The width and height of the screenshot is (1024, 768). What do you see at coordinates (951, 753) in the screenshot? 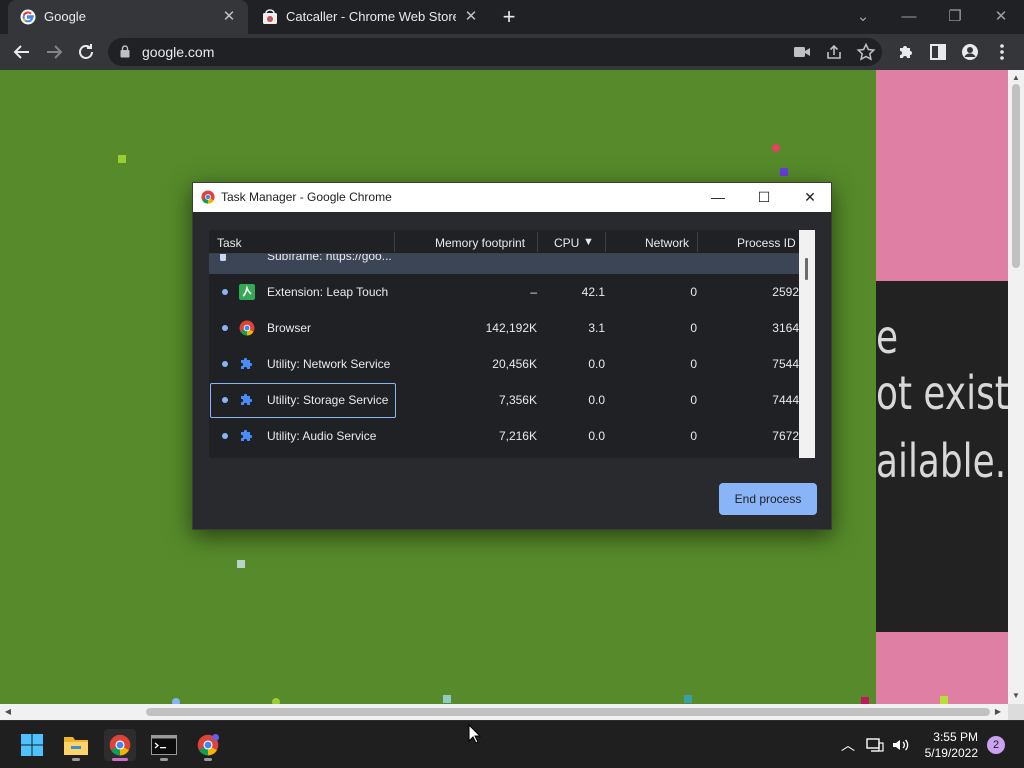
I see `clock-date: 5/19/2022` at bounding box center [951, 753].